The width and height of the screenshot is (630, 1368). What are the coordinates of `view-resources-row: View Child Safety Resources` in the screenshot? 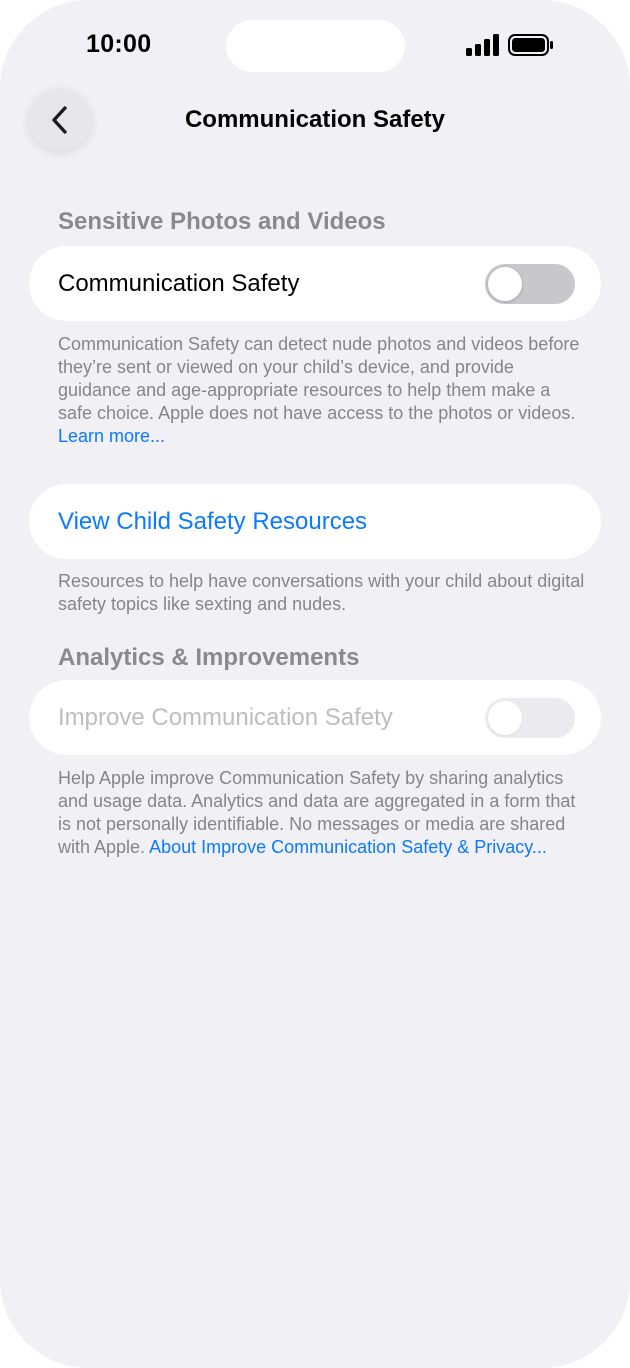 It's located at (315, 521).